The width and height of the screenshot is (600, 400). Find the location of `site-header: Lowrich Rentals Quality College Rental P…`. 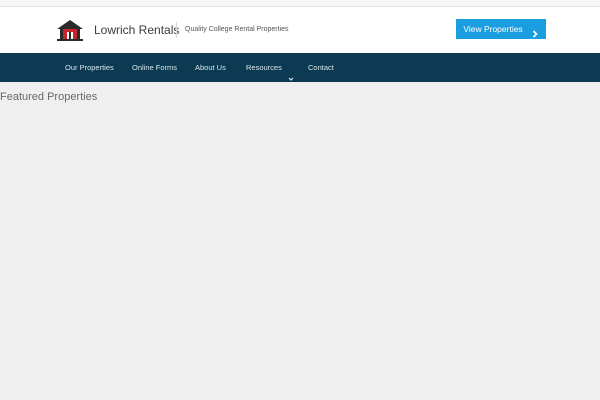

site-header: Lowrich Rentals Quality College Rental P… is located at coordinates (300, 30).